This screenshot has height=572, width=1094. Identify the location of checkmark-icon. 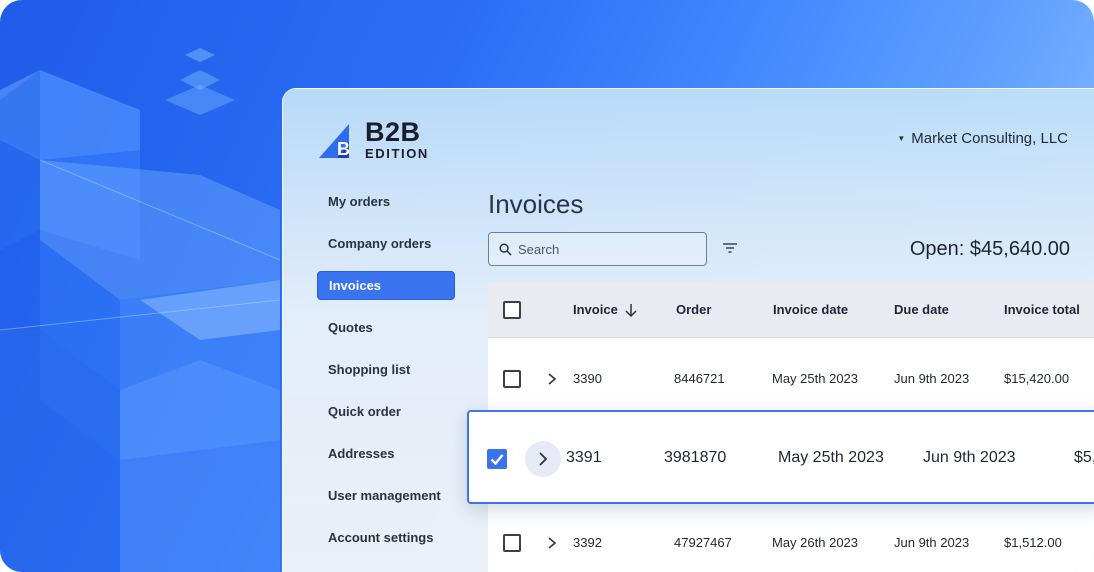
(497, 460).